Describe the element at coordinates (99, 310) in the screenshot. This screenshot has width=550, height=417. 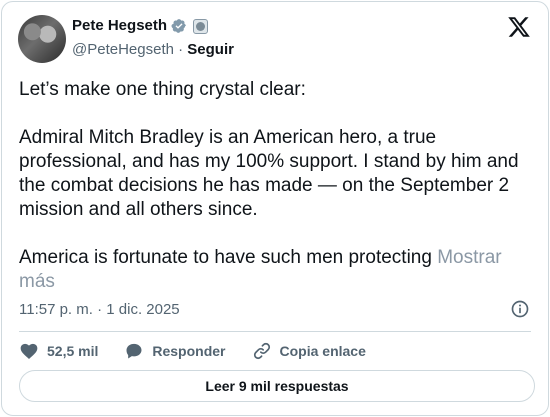
I see `tweet-timestamp: 11:57 p. m. · 1 dic. 2025` at that location.